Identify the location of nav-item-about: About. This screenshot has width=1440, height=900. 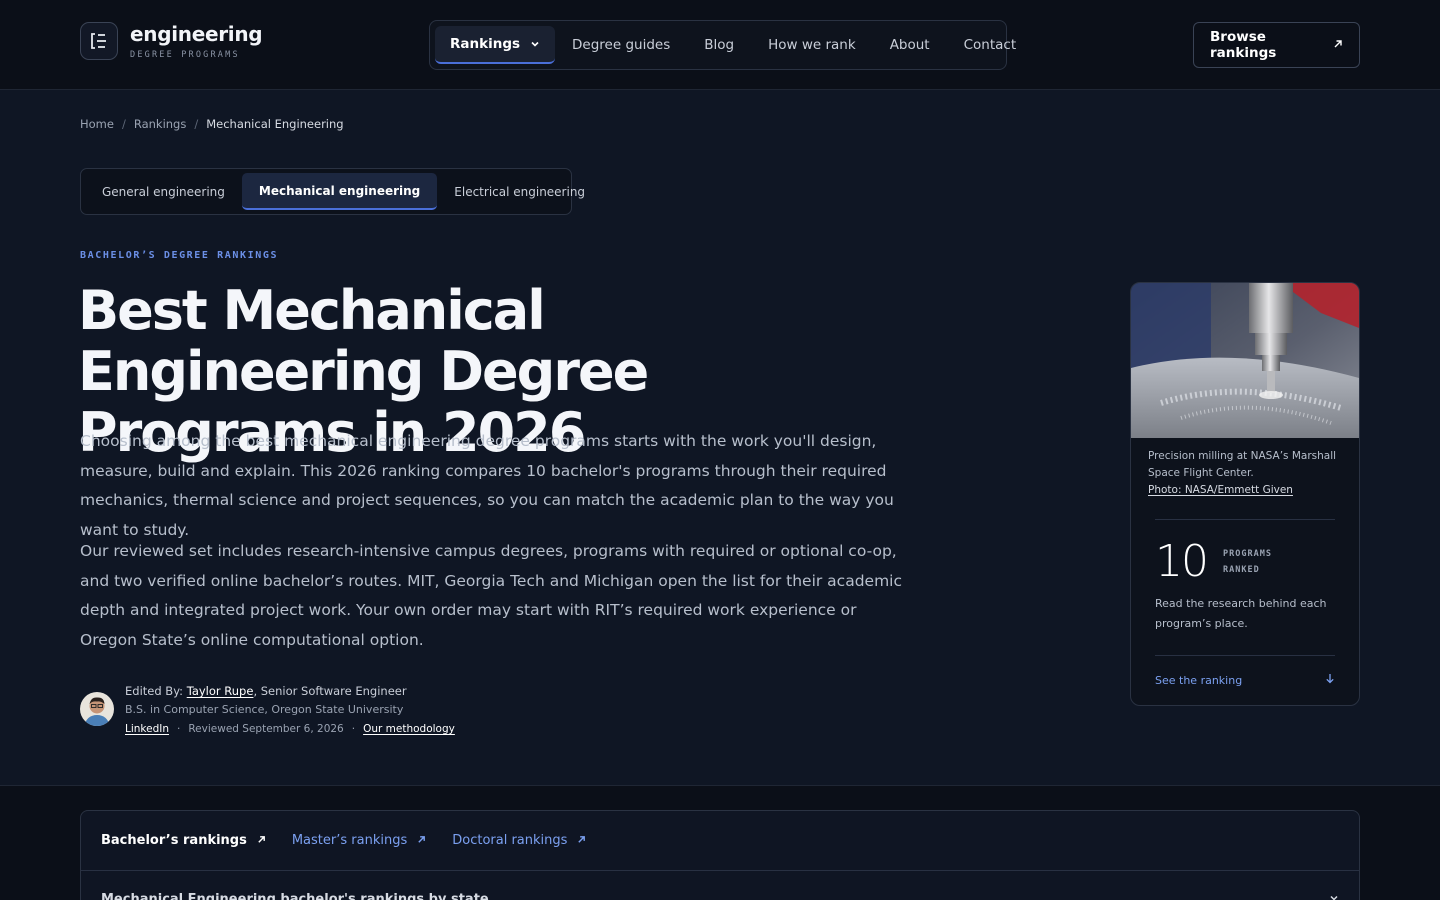
(910, 45).